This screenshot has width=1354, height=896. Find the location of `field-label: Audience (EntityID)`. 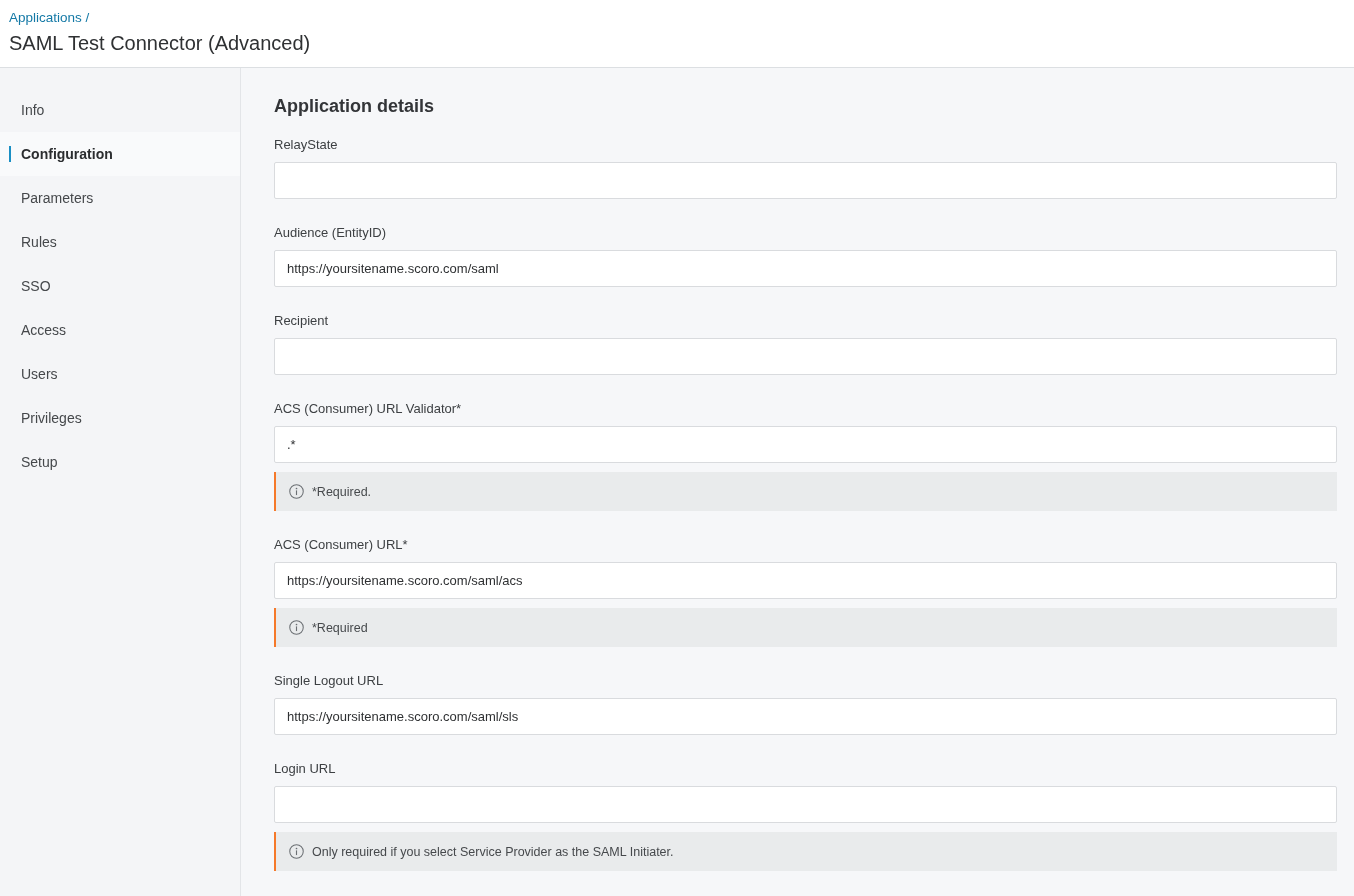

field-label: Audience (EntityID) is located at coordinates (330, 233).